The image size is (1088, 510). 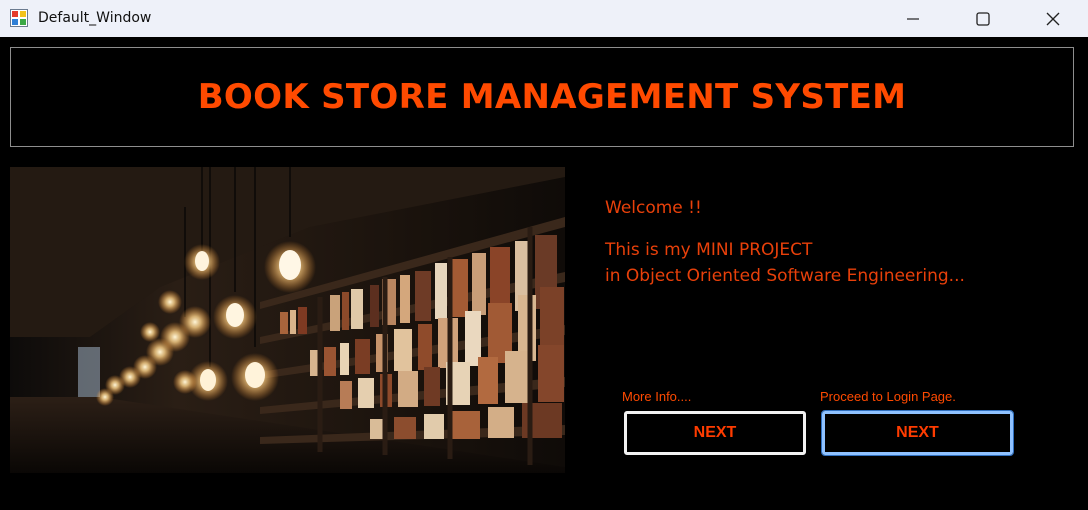 I want to click on welcome-heading: Welcome !!, so click(x=653, y=208).